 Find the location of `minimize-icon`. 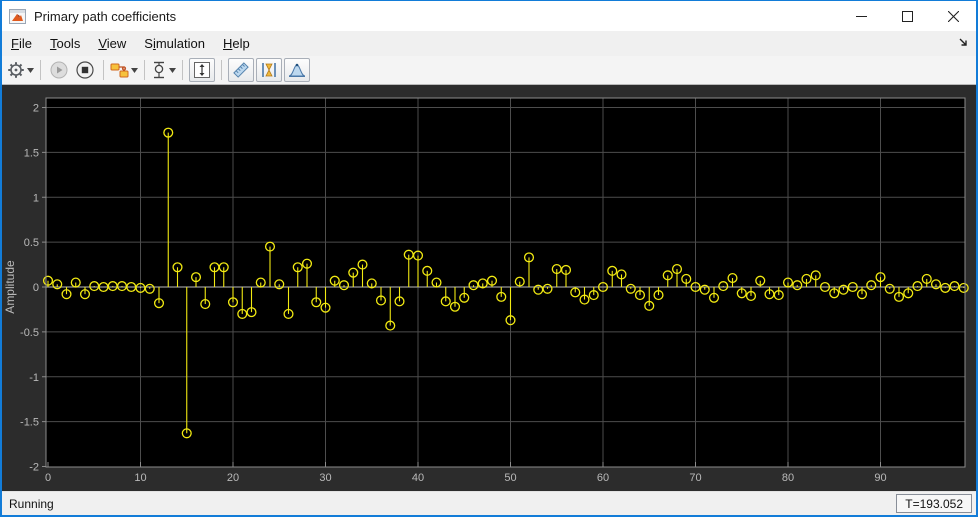

minimize-icon is located at coordinates (861, 16).